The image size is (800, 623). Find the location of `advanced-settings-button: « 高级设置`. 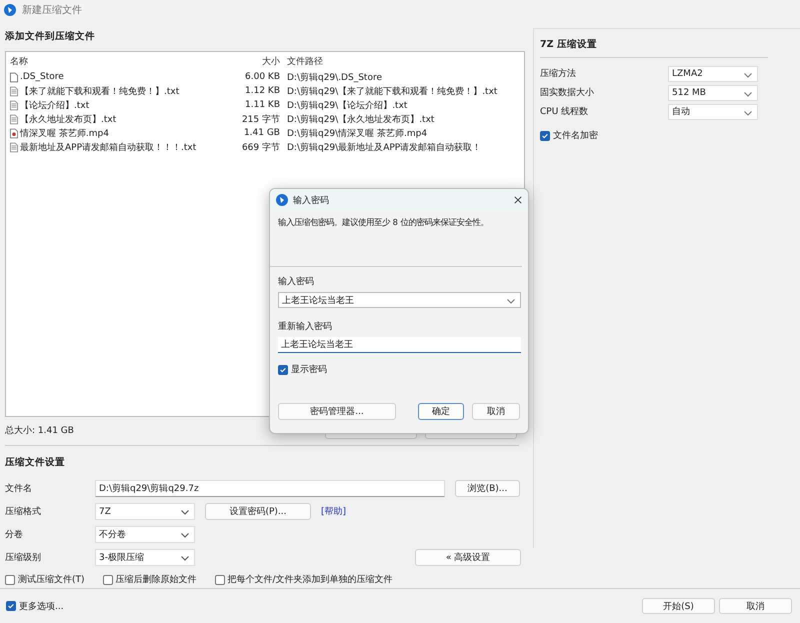

advanced-settings-button: « 高级设置 is located at coordinates (468, 557).